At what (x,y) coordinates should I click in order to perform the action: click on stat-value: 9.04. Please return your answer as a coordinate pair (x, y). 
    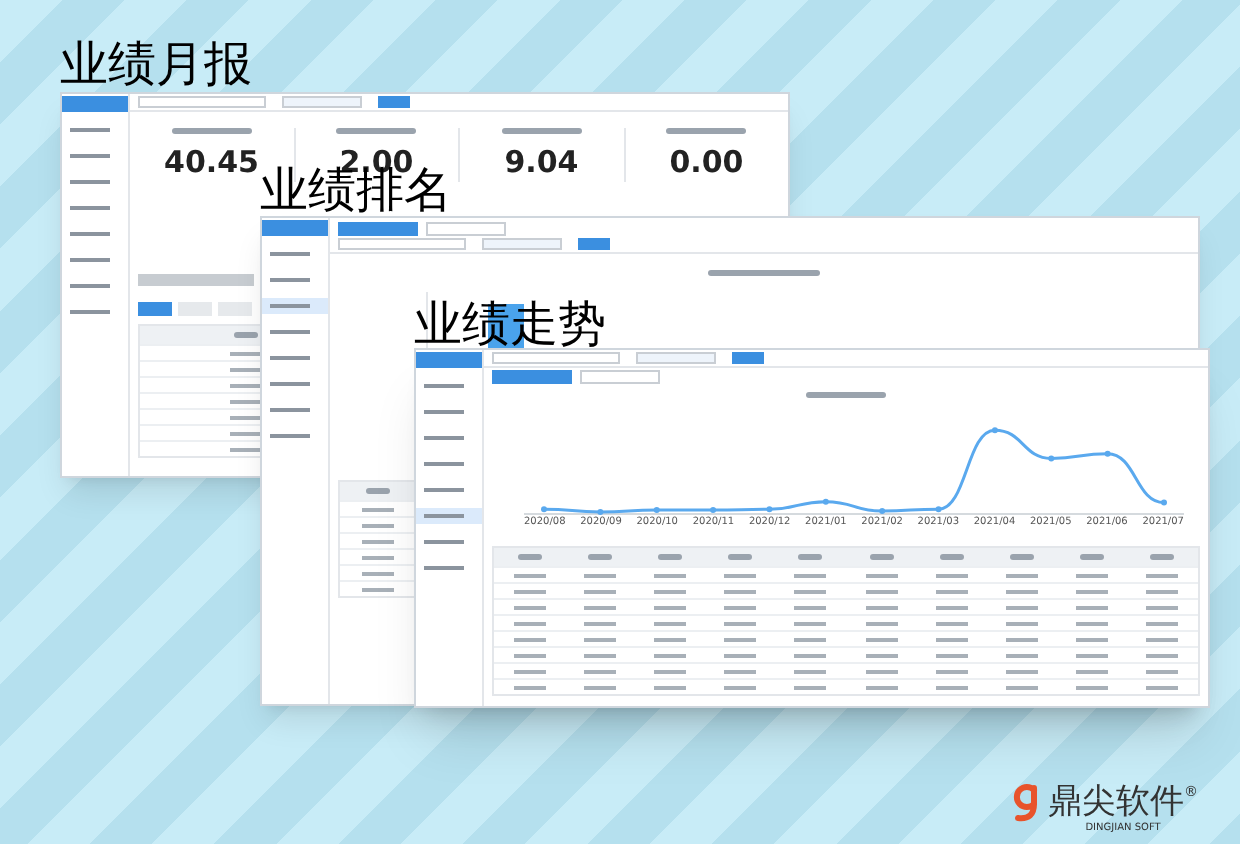
    Looking at the image, I should click on (541, 162).